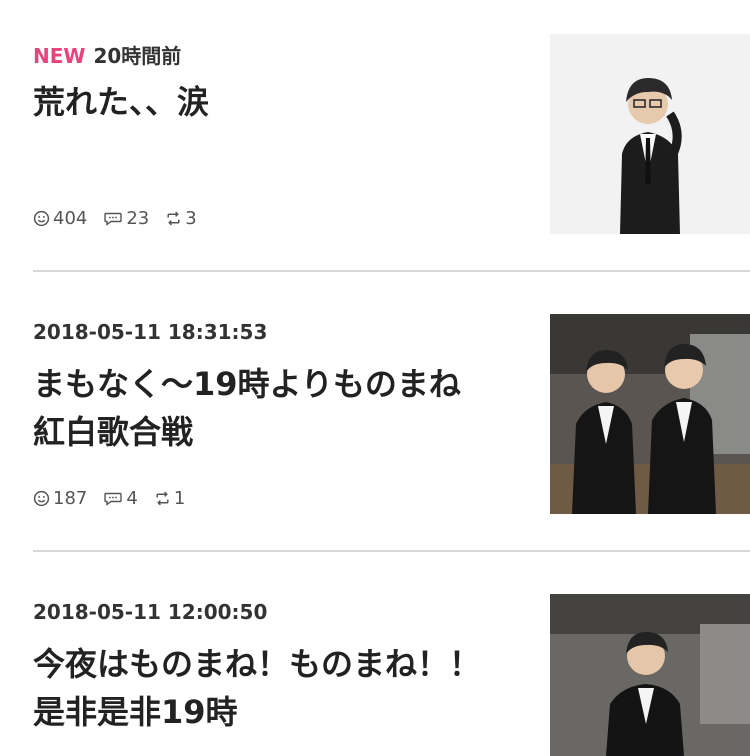 The height and width of the screenshot is (756, 750). What do you see at coordinates (181, 218) in the screenshot?
I see `reblog-count: 3` at bounding box center [181, 218].